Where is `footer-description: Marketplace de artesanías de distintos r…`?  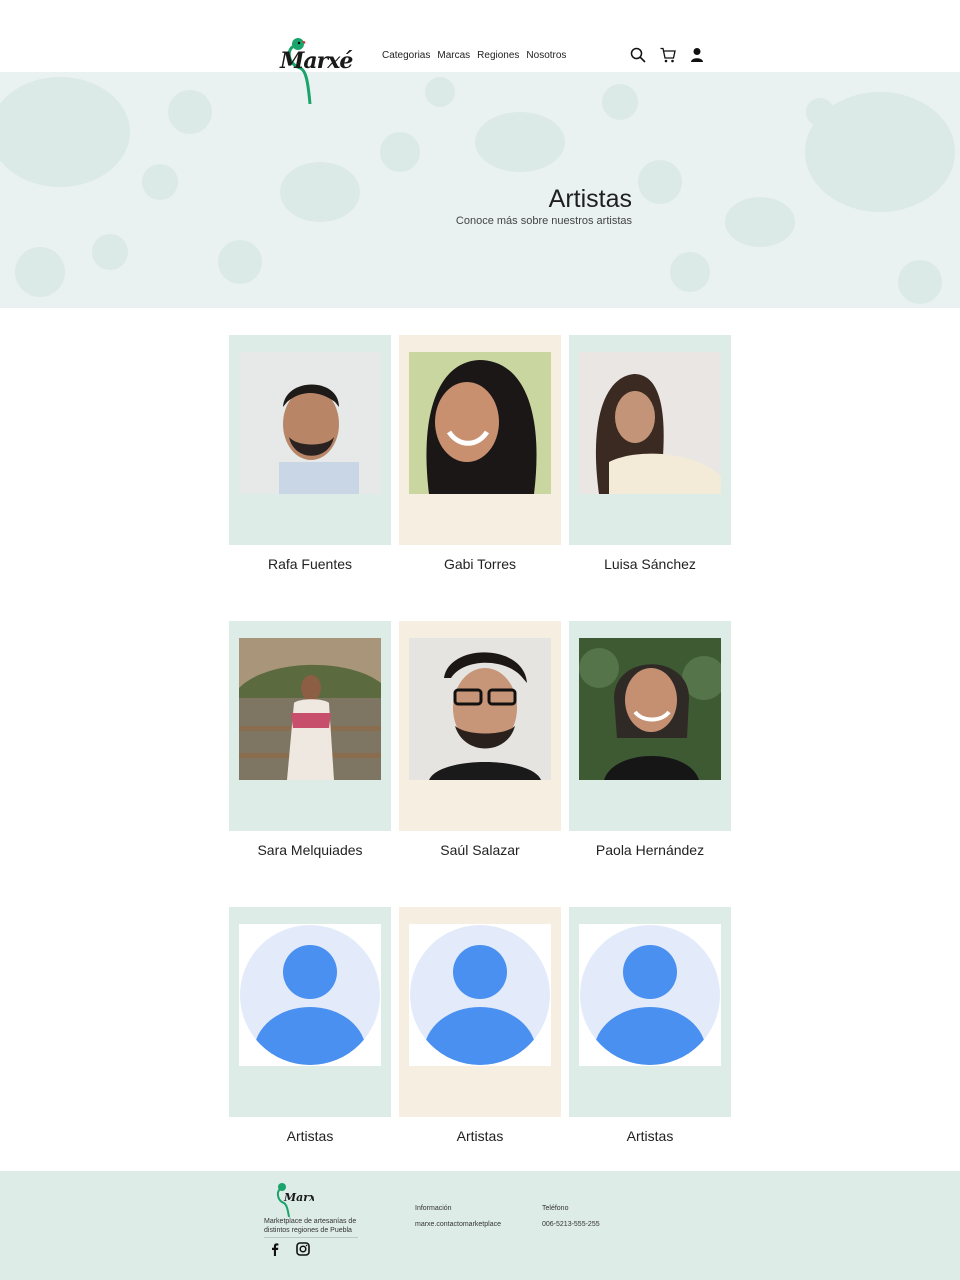
footer-description: Marketplace de artesanías de distintos r… is located at coordinates (310, 1226).